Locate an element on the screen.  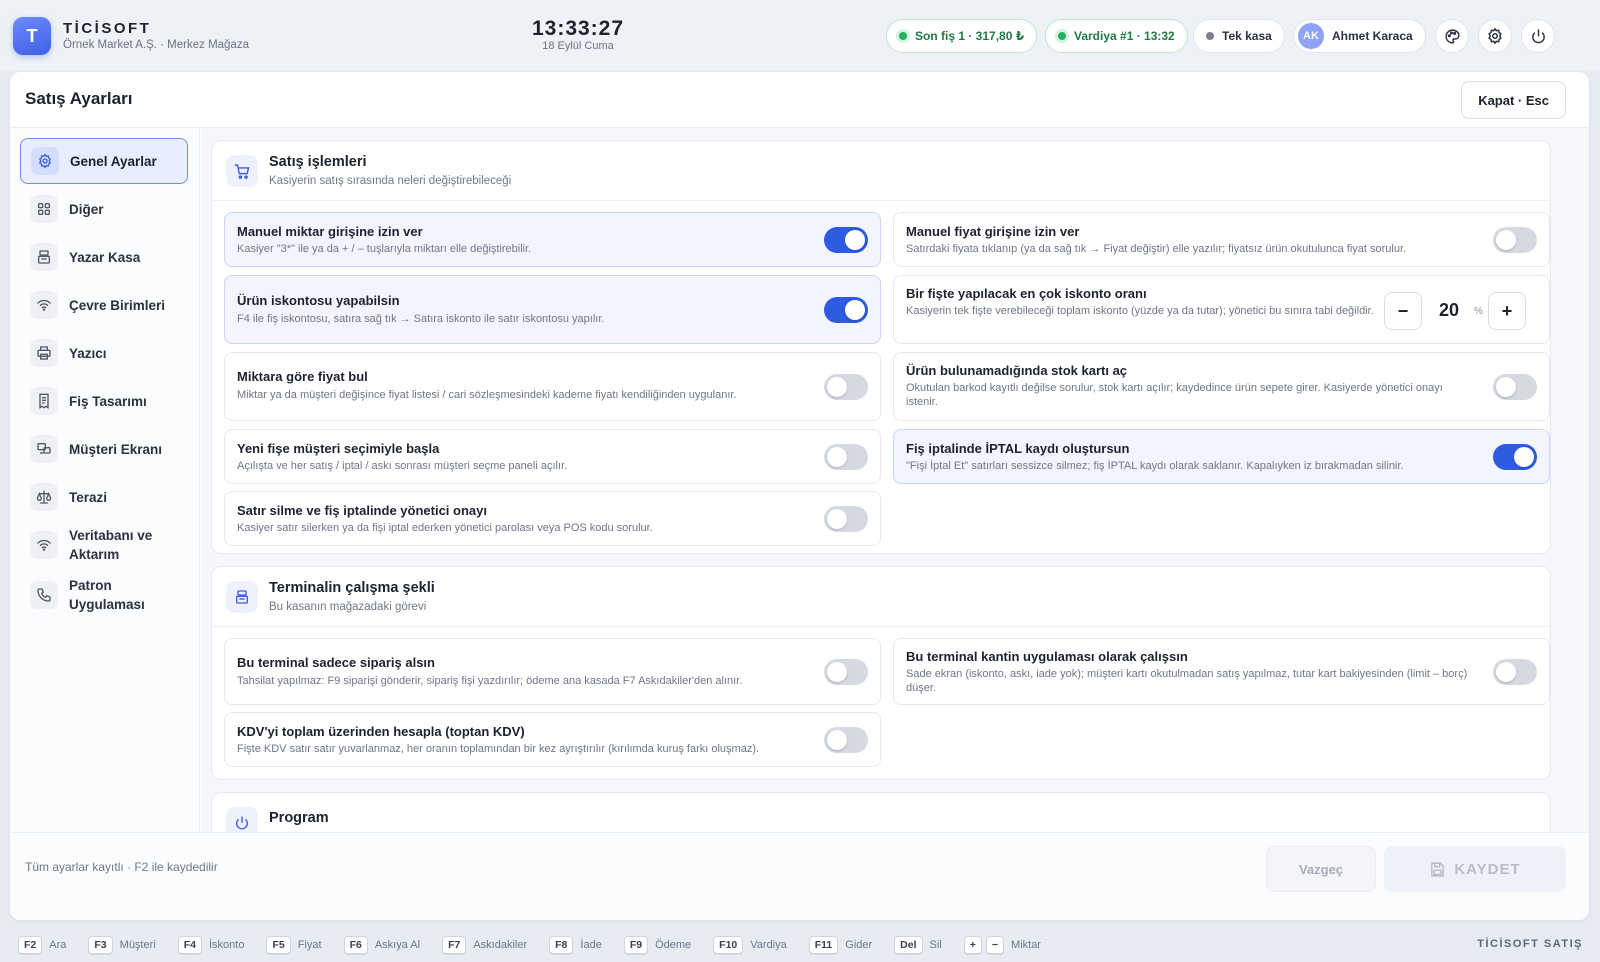
palette-icon is located at coordinates (1452, 36).